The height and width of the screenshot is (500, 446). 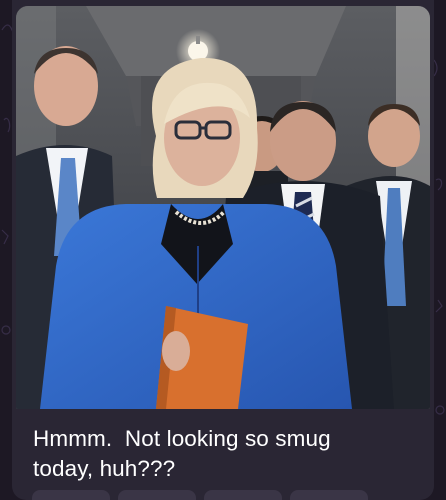 What do you see at coordinates (200, 495) in the screenshot?
I see `reaction-bar` at bounding box center [200, 495].